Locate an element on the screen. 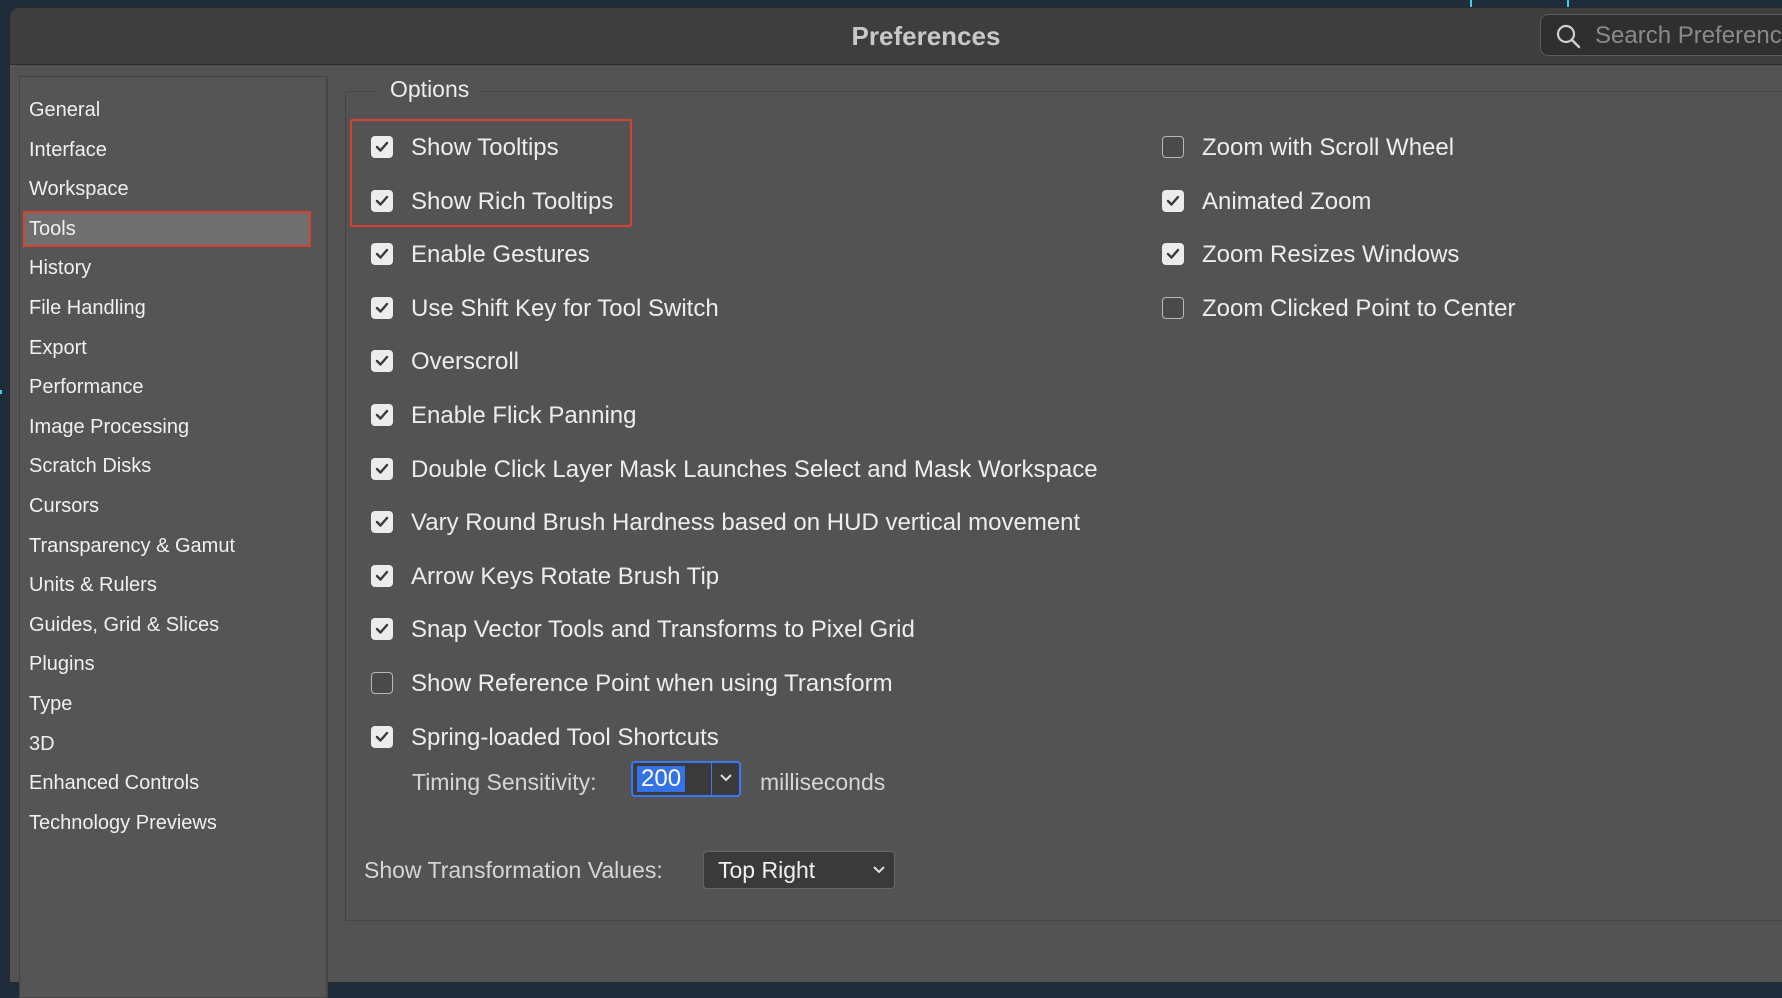  options-legend: Options is located at coordinates (430, 89).